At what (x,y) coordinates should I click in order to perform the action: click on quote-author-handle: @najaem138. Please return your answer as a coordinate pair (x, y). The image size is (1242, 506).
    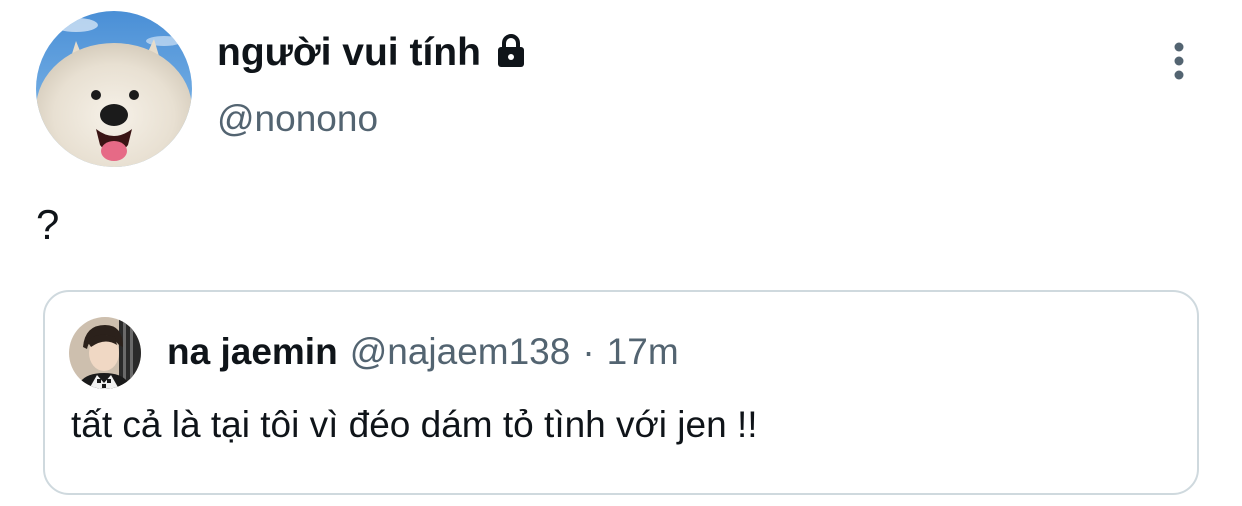
    Looking at the image, I should click on (460, 352).